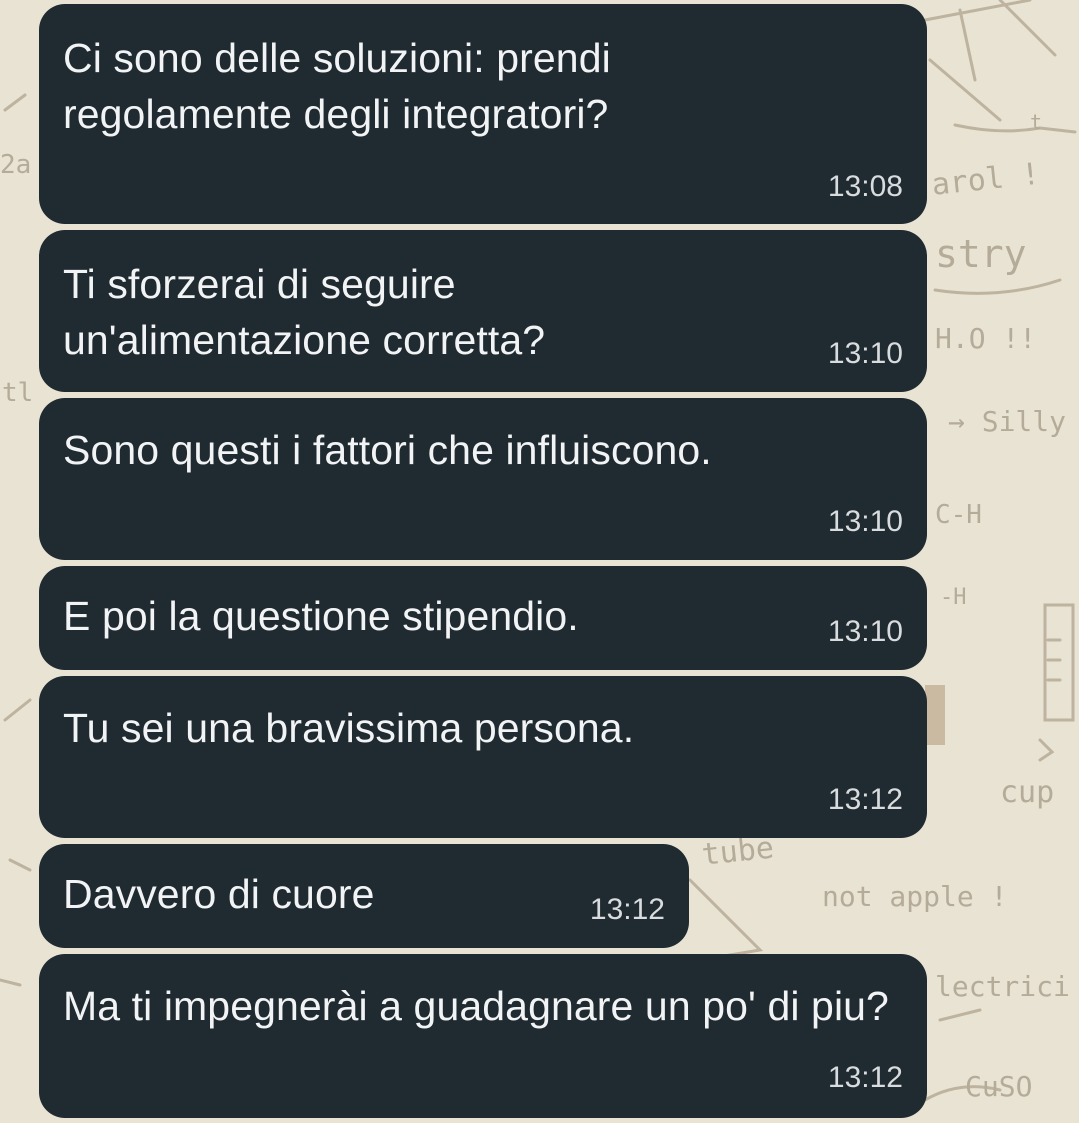  I want to click on message-bubble: Davvero di cuore 13:12, so click(364, 896).